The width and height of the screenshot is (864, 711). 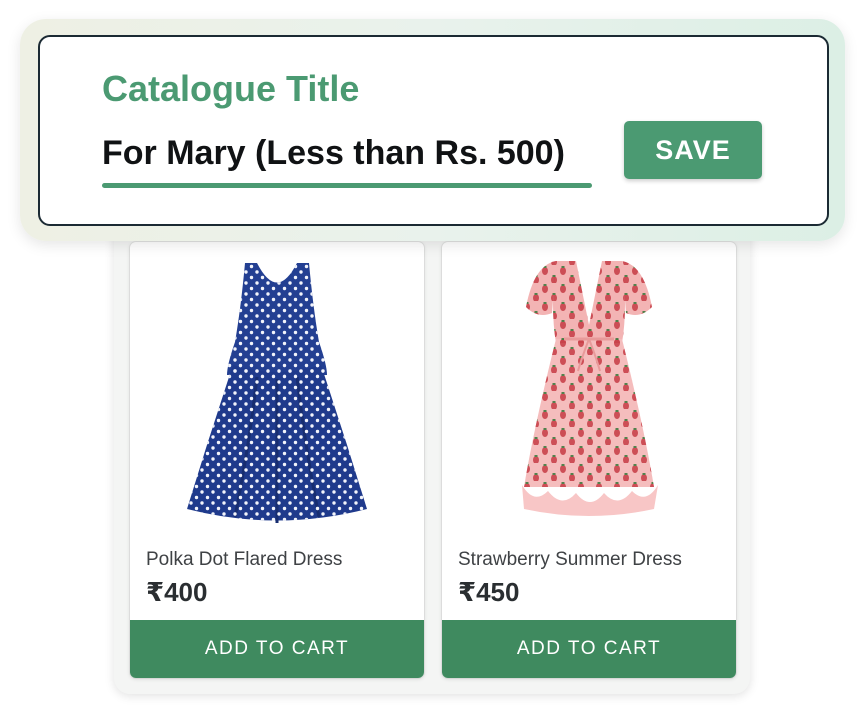 What do you see at coordinates (347, 153) in the screenshot?
I see `catalogue-title-input` at bounding box center [347, 153].